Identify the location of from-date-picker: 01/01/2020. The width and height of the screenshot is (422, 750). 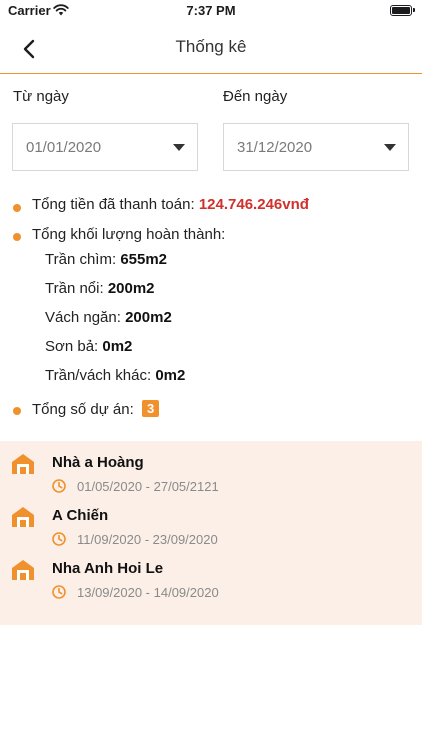
(105, 147).